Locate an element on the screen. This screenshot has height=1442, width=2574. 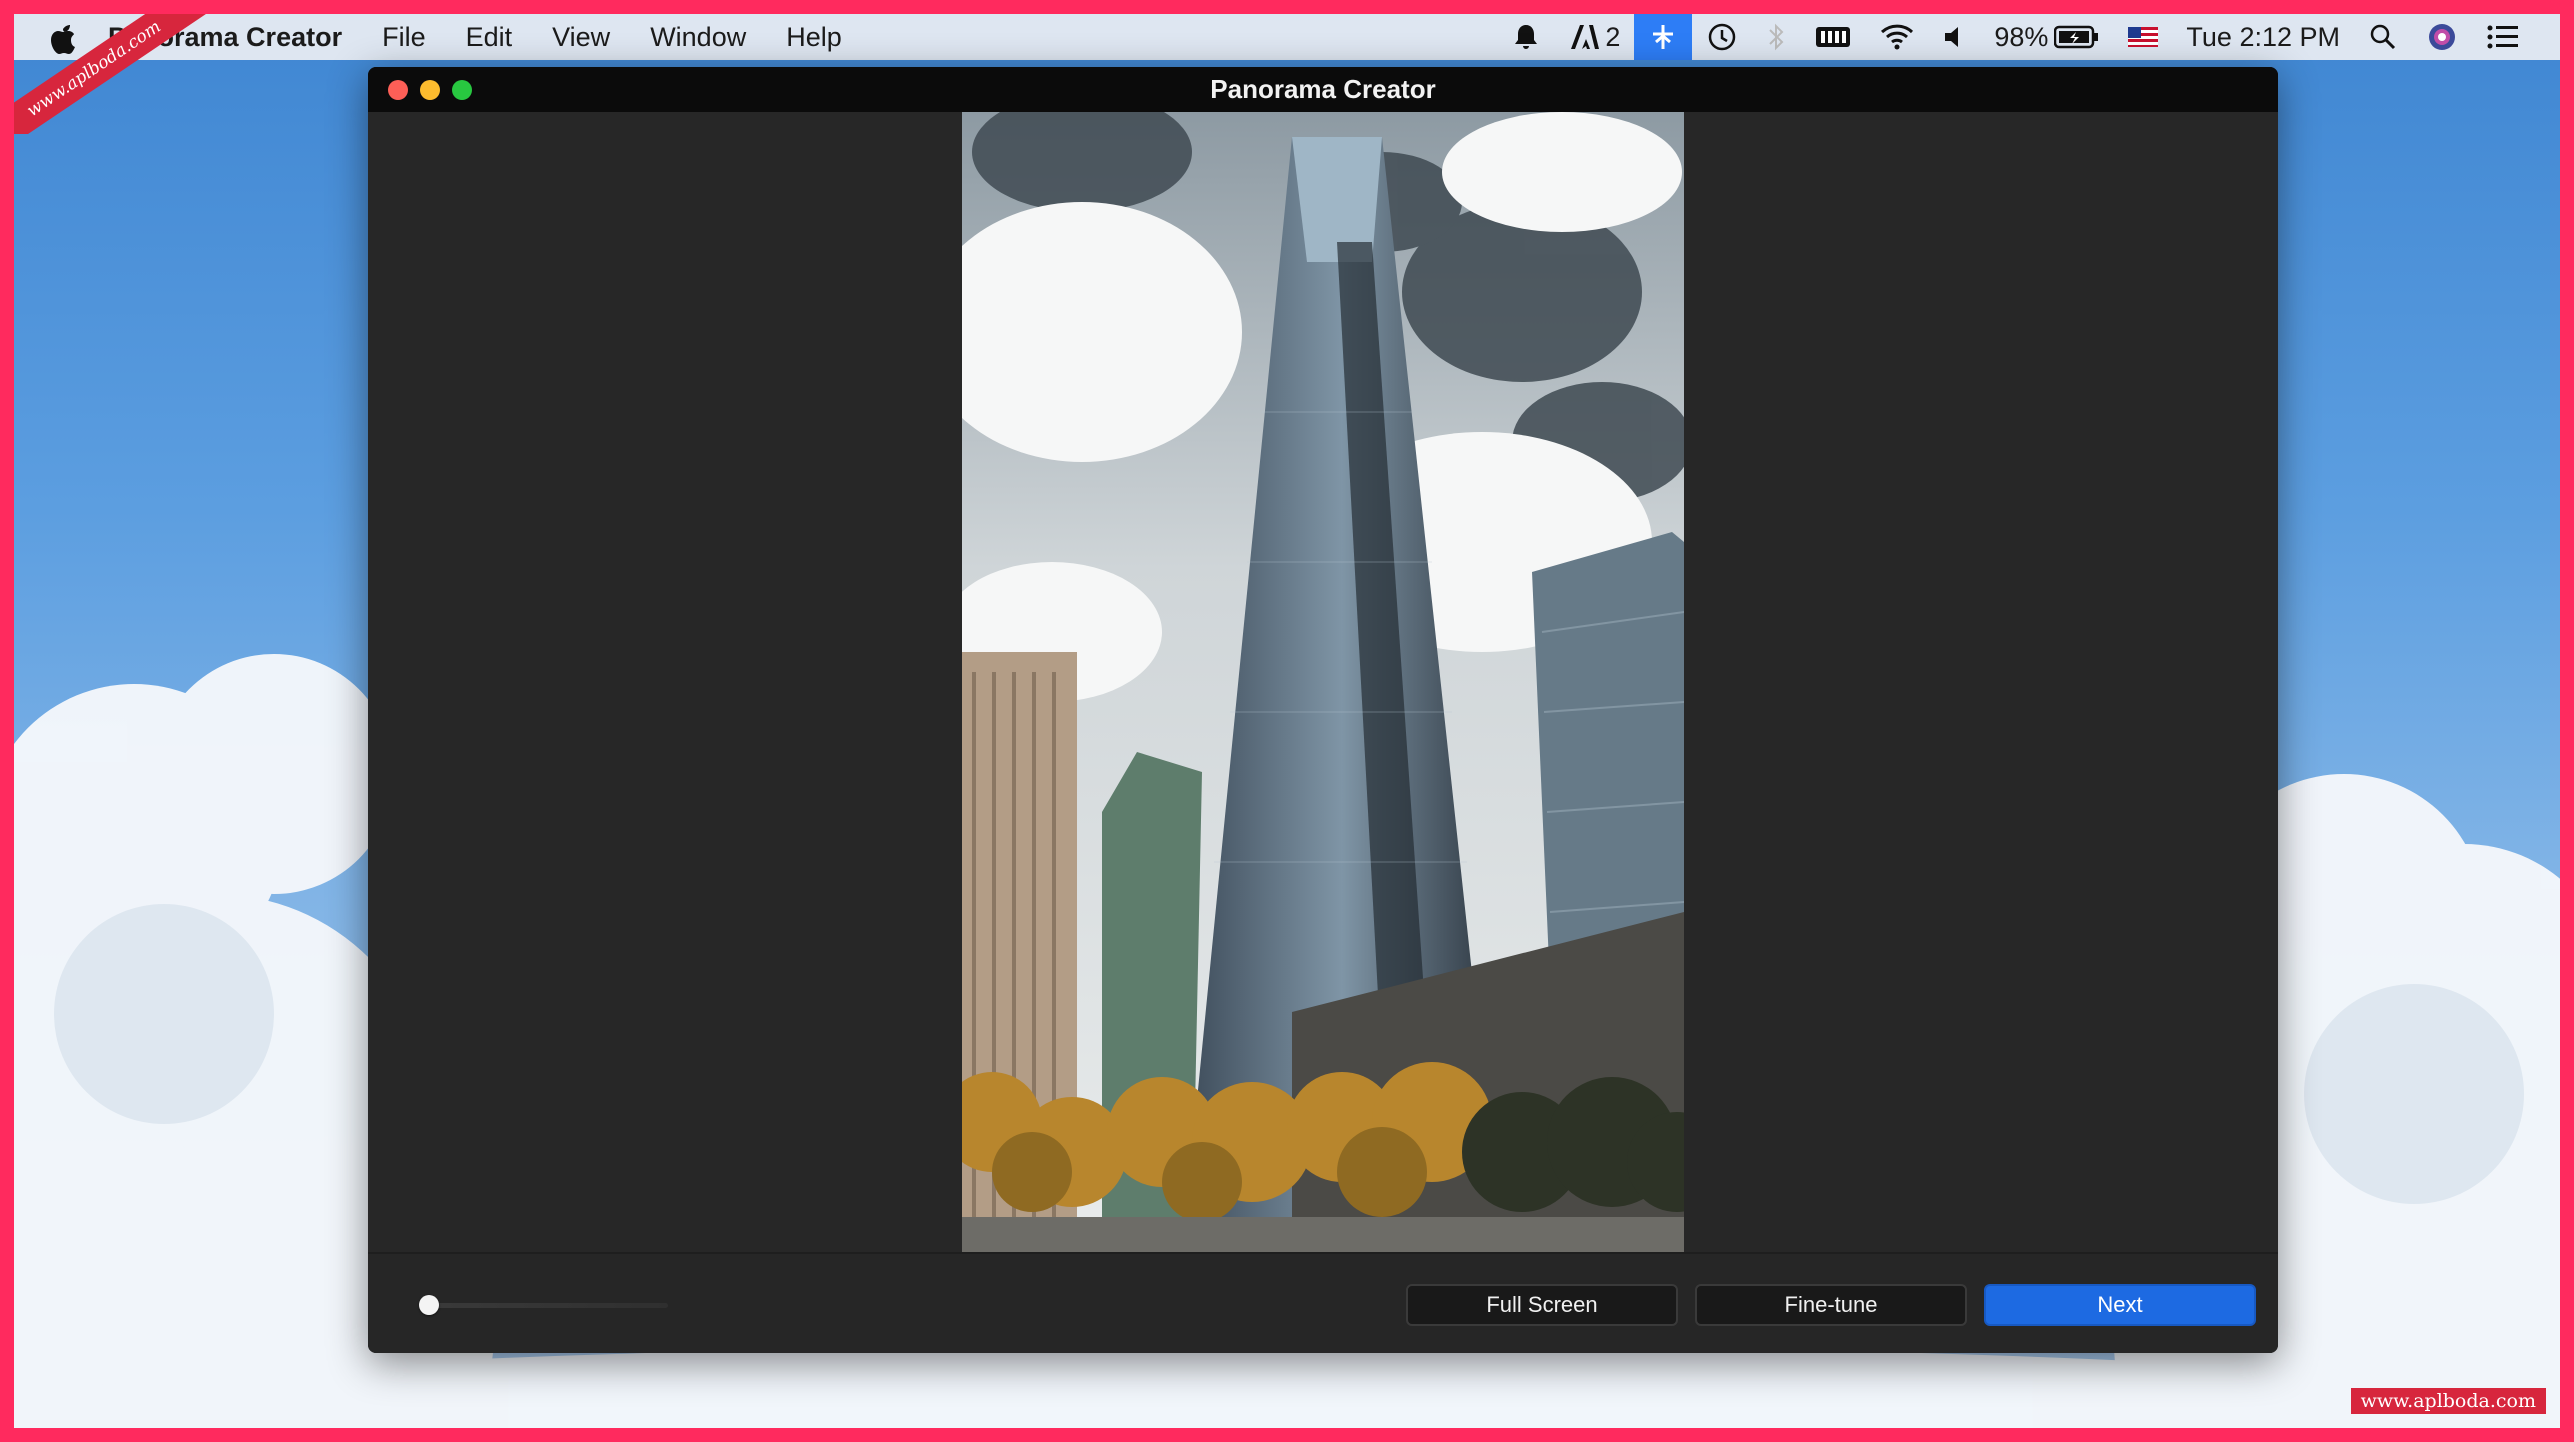
menu-view: View is located at coordinates (581, 37).